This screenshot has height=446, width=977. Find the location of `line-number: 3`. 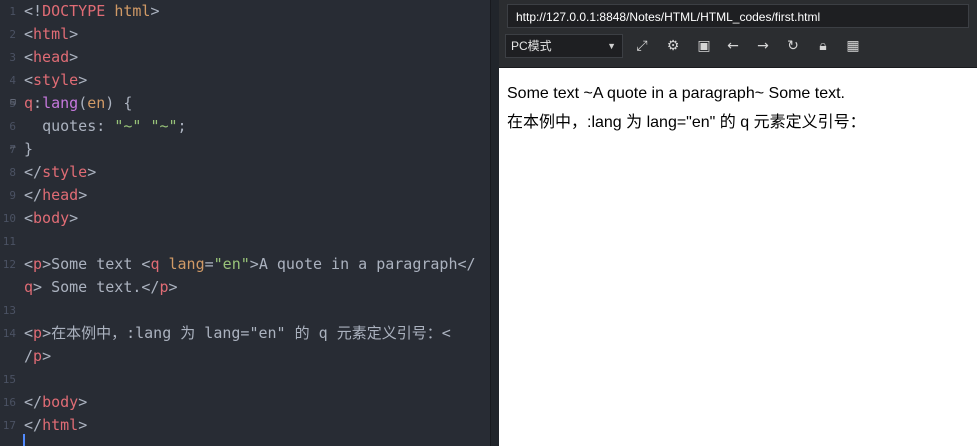

line-number: 3 is located at coordinates (12, 57).